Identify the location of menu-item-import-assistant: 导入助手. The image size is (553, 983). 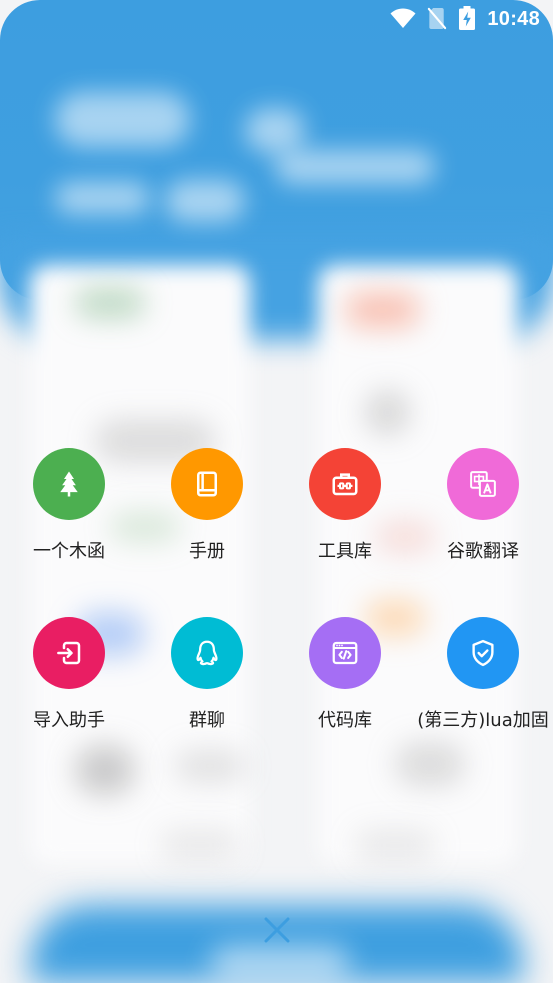
(69, 675).